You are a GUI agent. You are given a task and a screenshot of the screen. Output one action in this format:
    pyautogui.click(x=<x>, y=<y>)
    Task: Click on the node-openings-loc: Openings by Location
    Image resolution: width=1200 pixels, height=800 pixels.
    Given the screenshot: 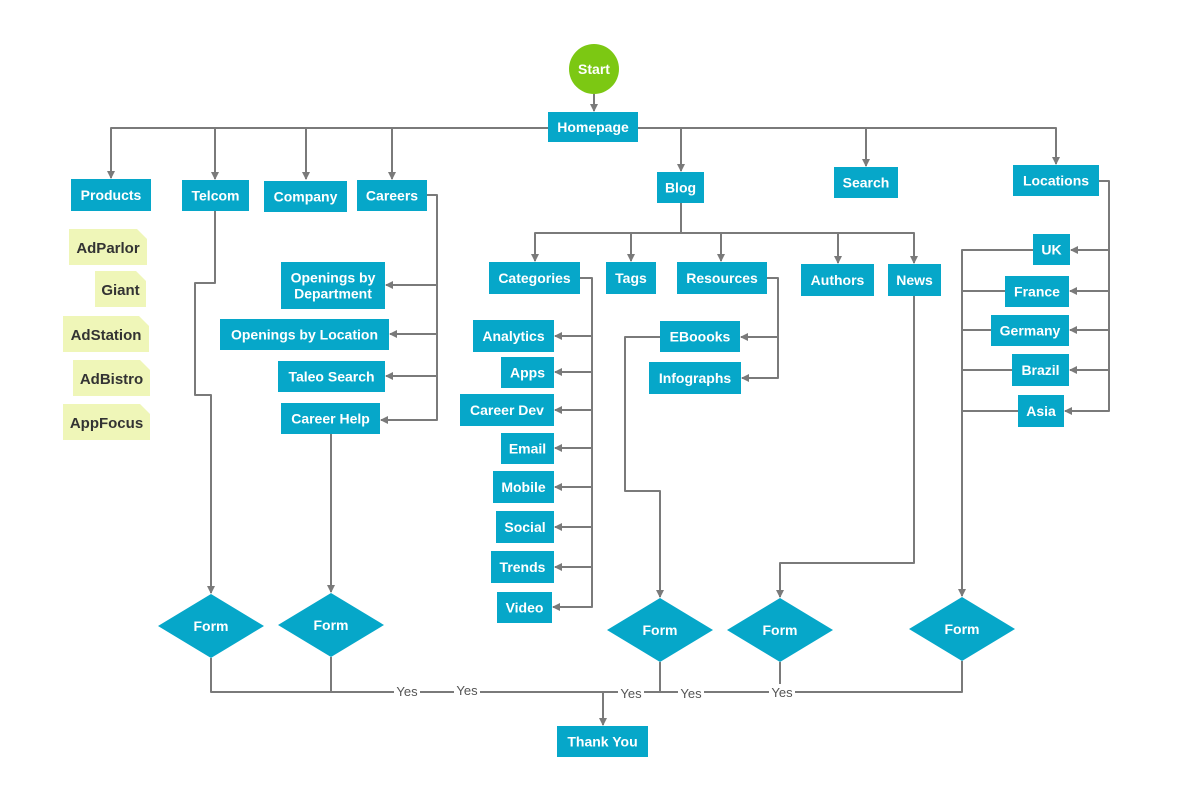 What is the action you would take?
    pyautogui.click(x=304, y=334)
    